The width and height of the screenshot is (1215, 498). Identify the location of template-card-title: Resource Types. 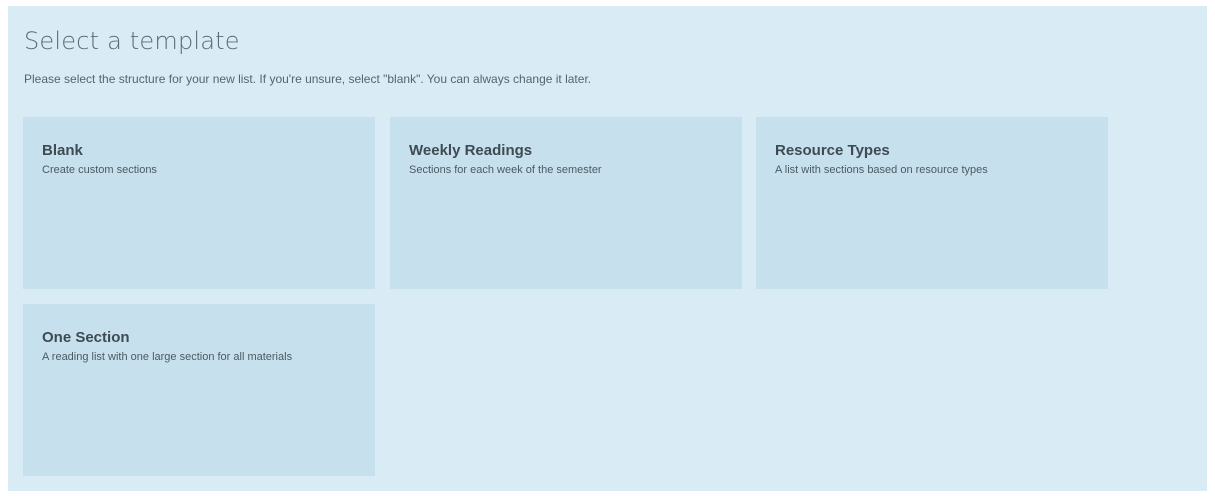
(832, 150).